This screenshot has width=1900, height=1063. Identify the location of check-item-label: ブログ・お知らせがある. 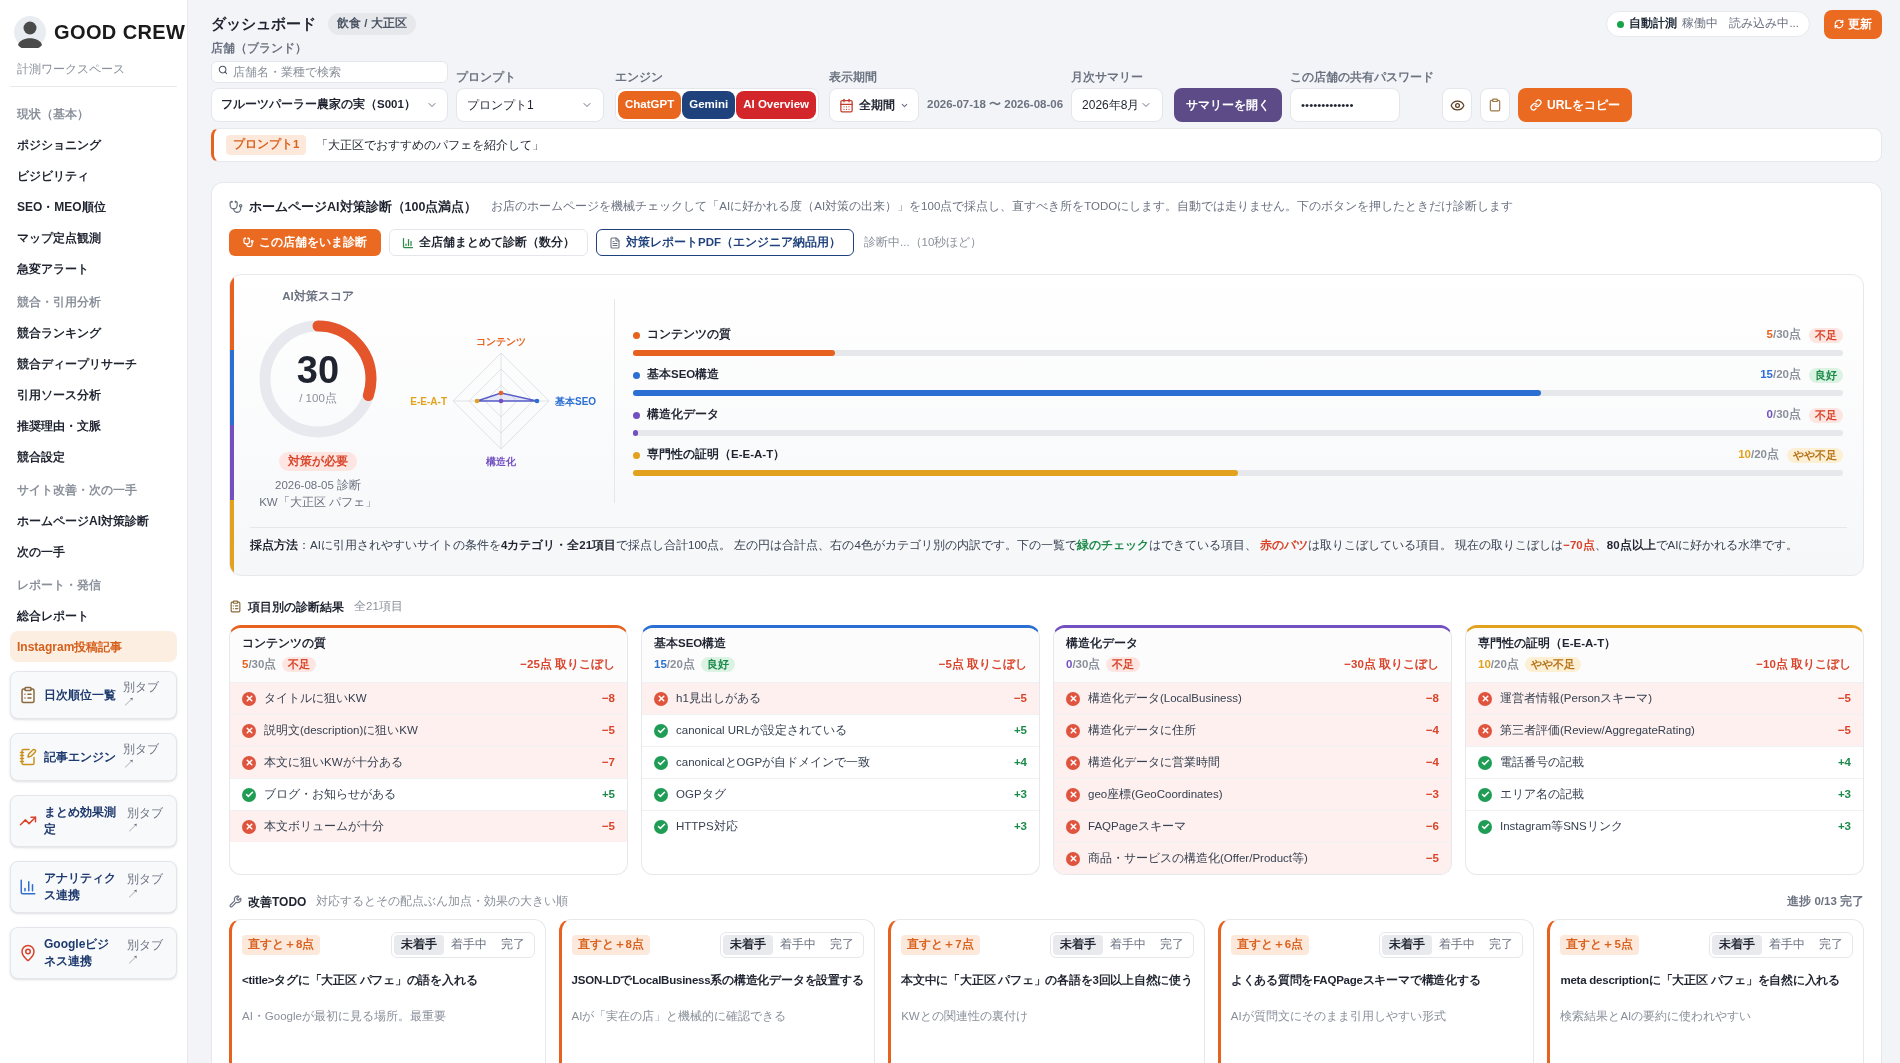
(330, 794).